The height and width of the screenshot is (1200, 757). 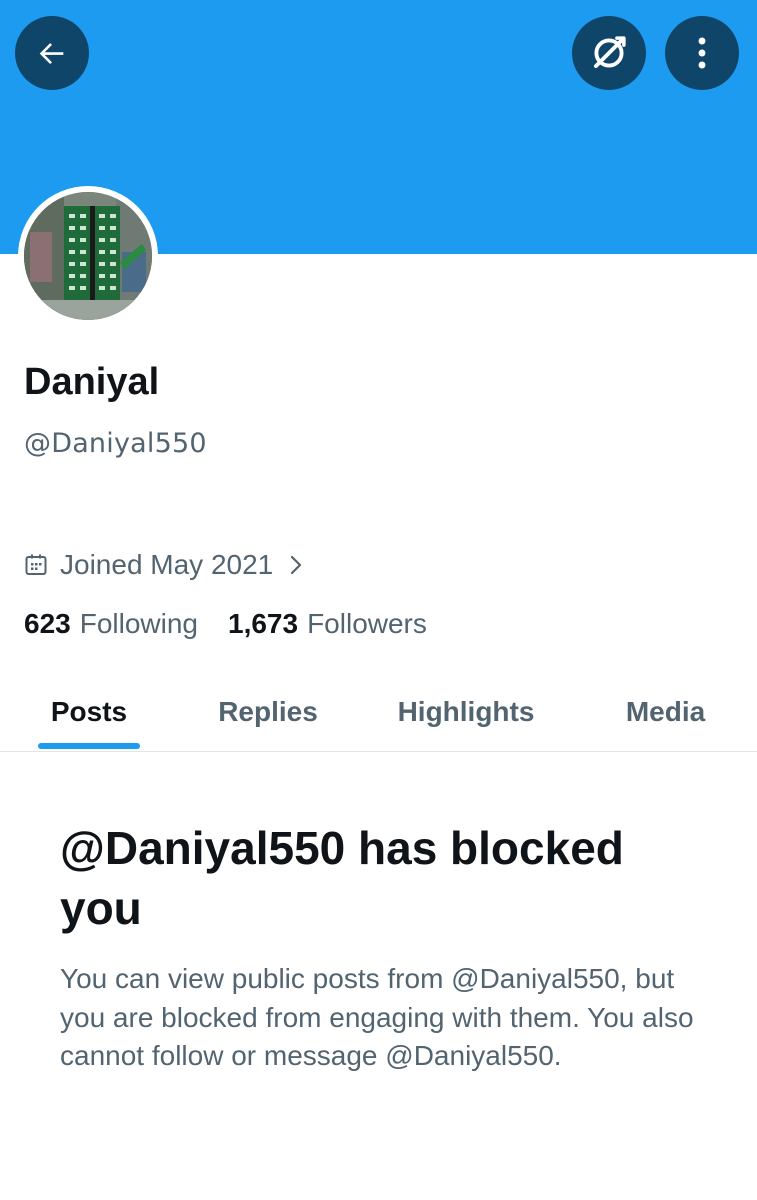 I want to click on tab-replies: Replies, so click(x=268, y=711).